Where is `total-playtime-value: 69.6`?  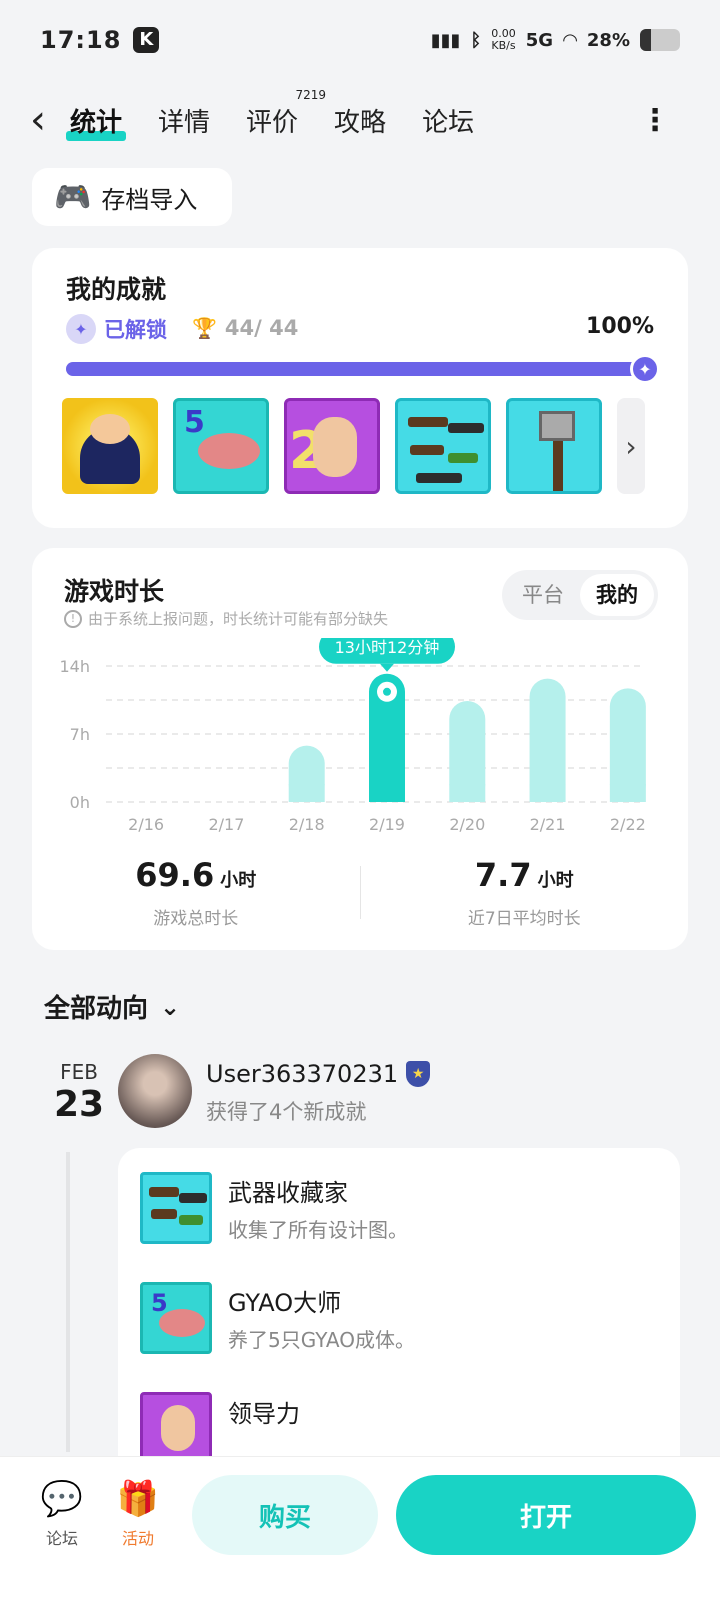 total-playtime-value: 69.6 is located at coordinates (175, 875).